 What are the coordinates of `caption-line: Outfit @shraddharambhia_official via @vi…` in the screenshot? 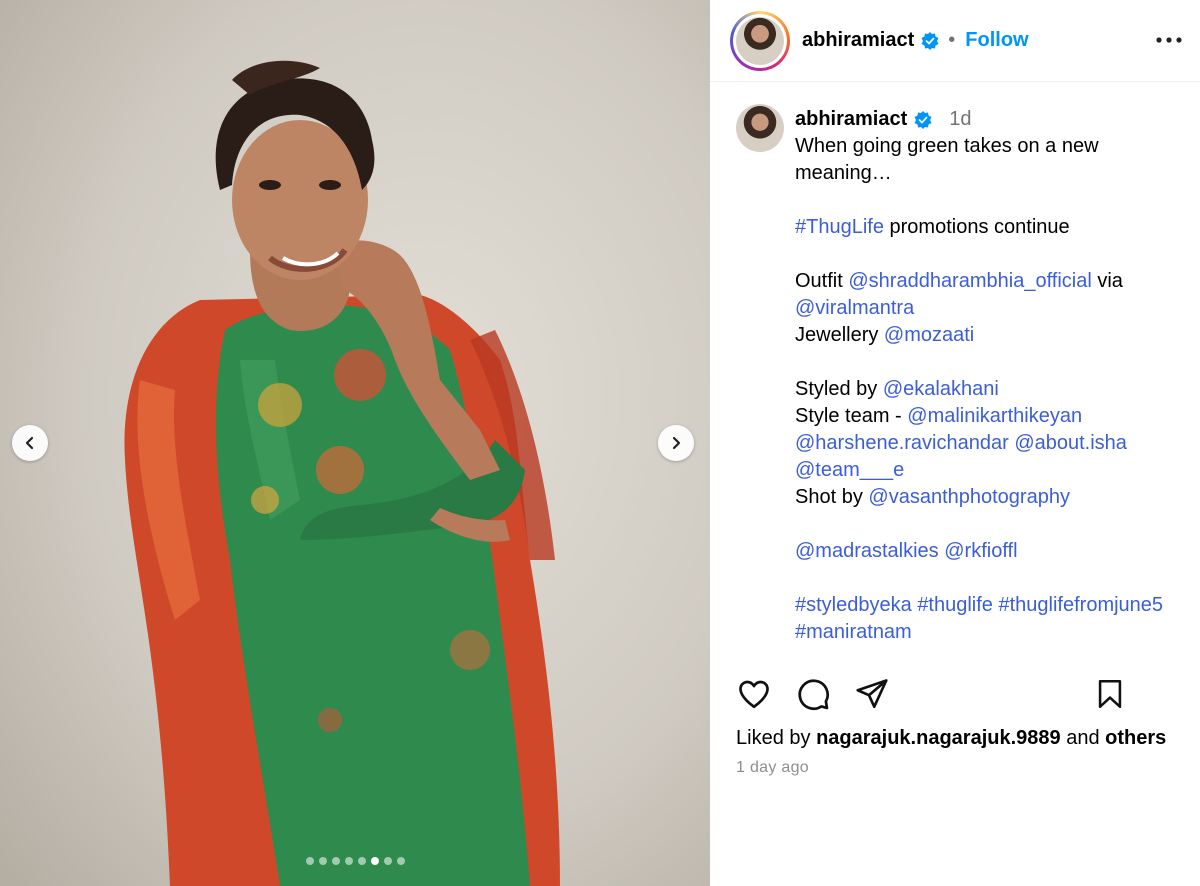 It's located at (990, 295).